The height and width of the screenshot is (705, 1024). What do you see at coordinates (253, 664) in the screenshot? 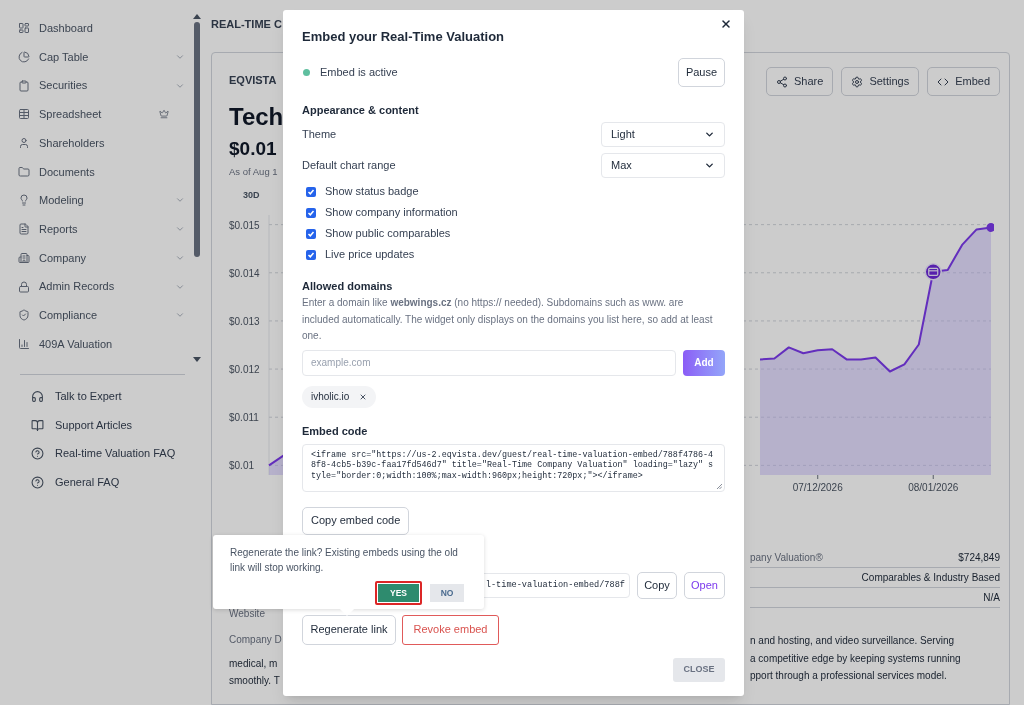
I see `description-text: medical, m` at bounding box center [253, 664].